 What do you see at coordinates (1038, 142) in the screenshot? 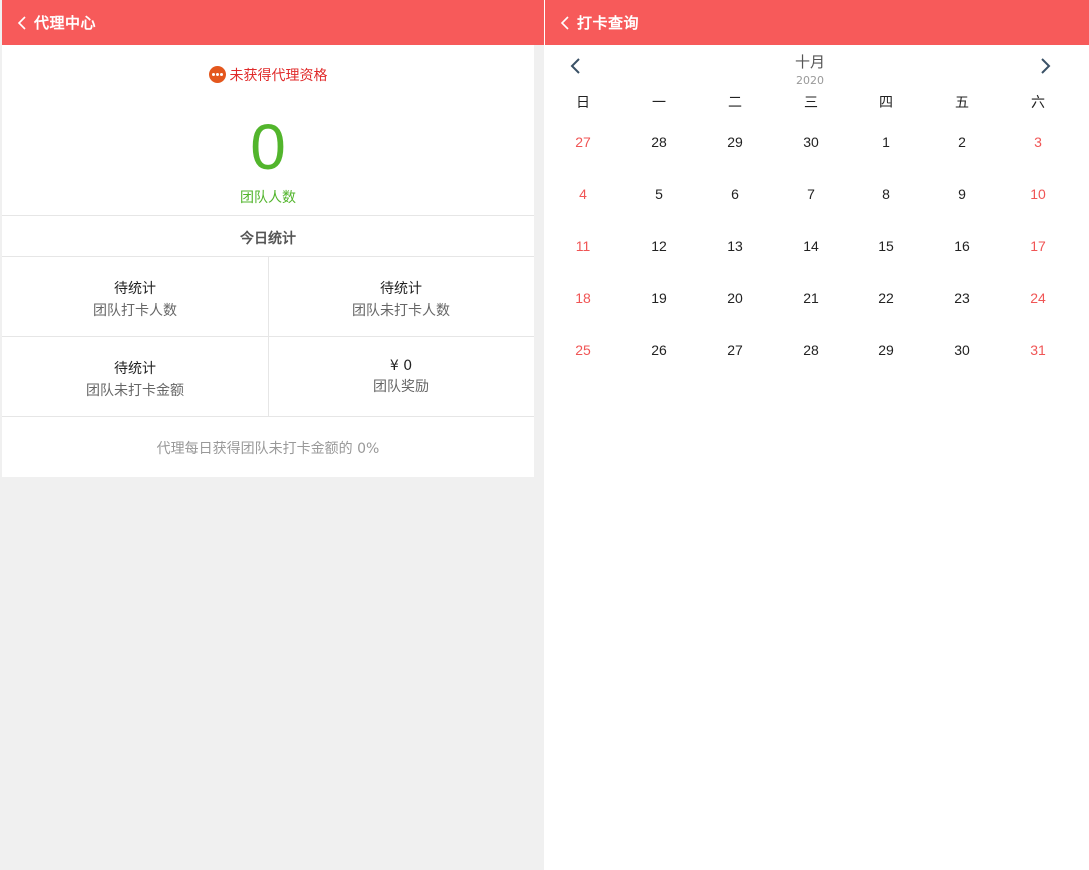
I see `calendar-day: 3` at bounding box center [1038, 142].